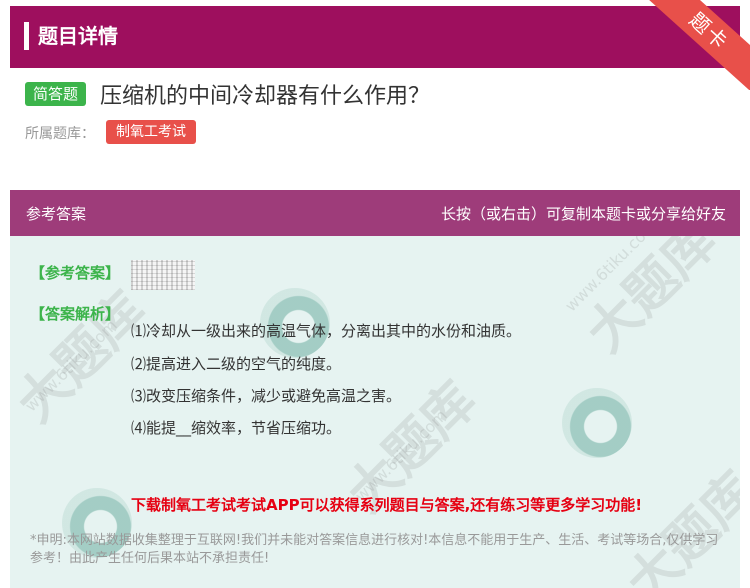  Describe the element at coordinates (60, 134) in the screenshot. I see `bank-label: 所属题库：` at that location.